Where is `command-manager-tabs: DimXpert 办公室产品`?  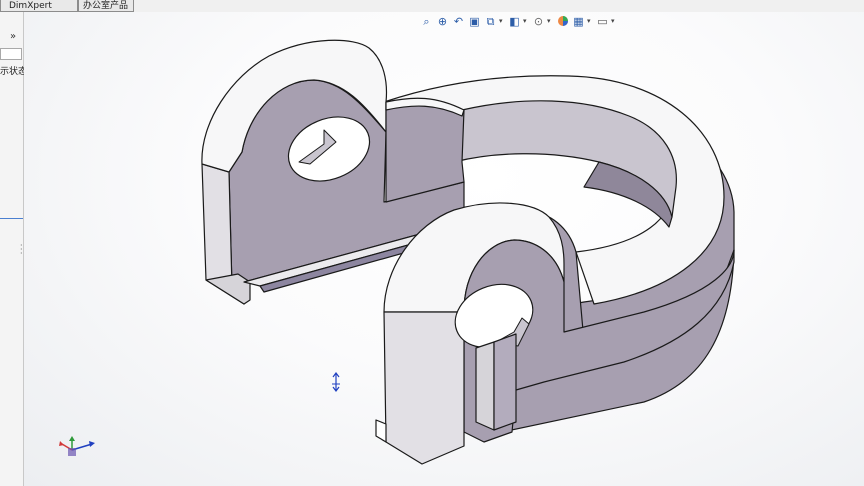 command-manager-tabs: DimXpert 办公室产品 is located at coordinates (432, 6).